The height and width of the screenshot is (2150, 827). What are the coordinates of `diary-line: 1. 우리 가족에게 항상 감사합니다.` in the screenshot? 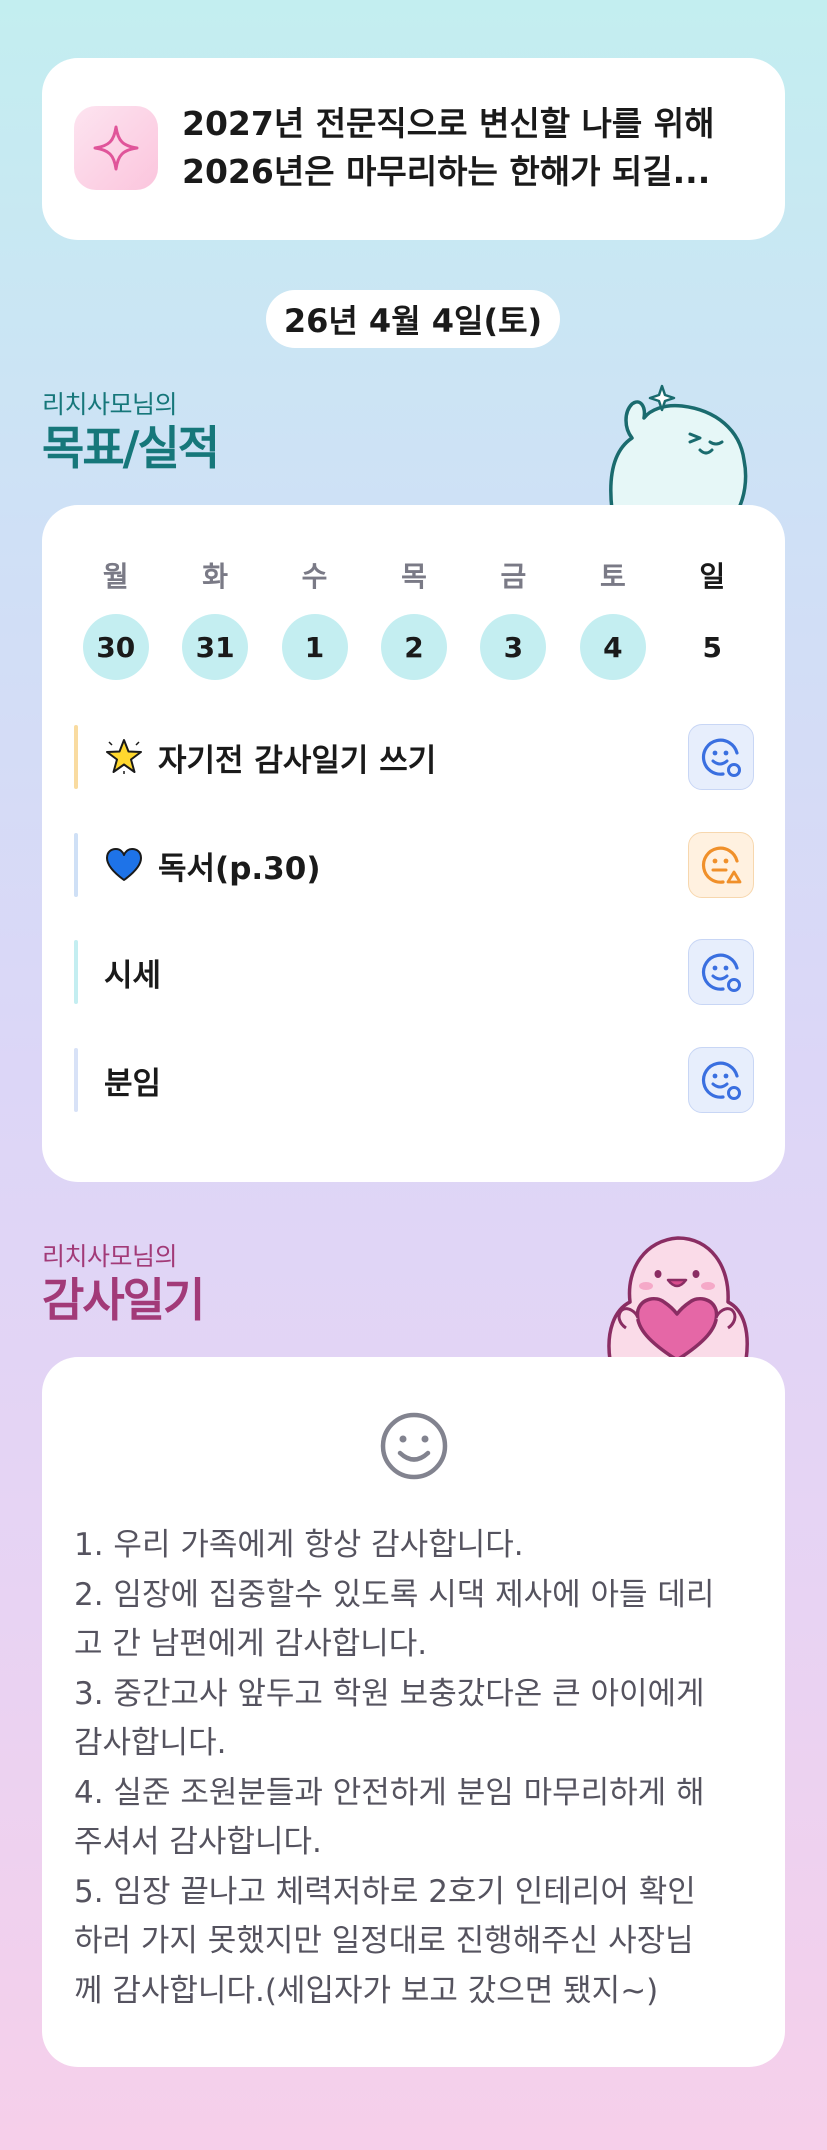 It's located at (299, 1545).